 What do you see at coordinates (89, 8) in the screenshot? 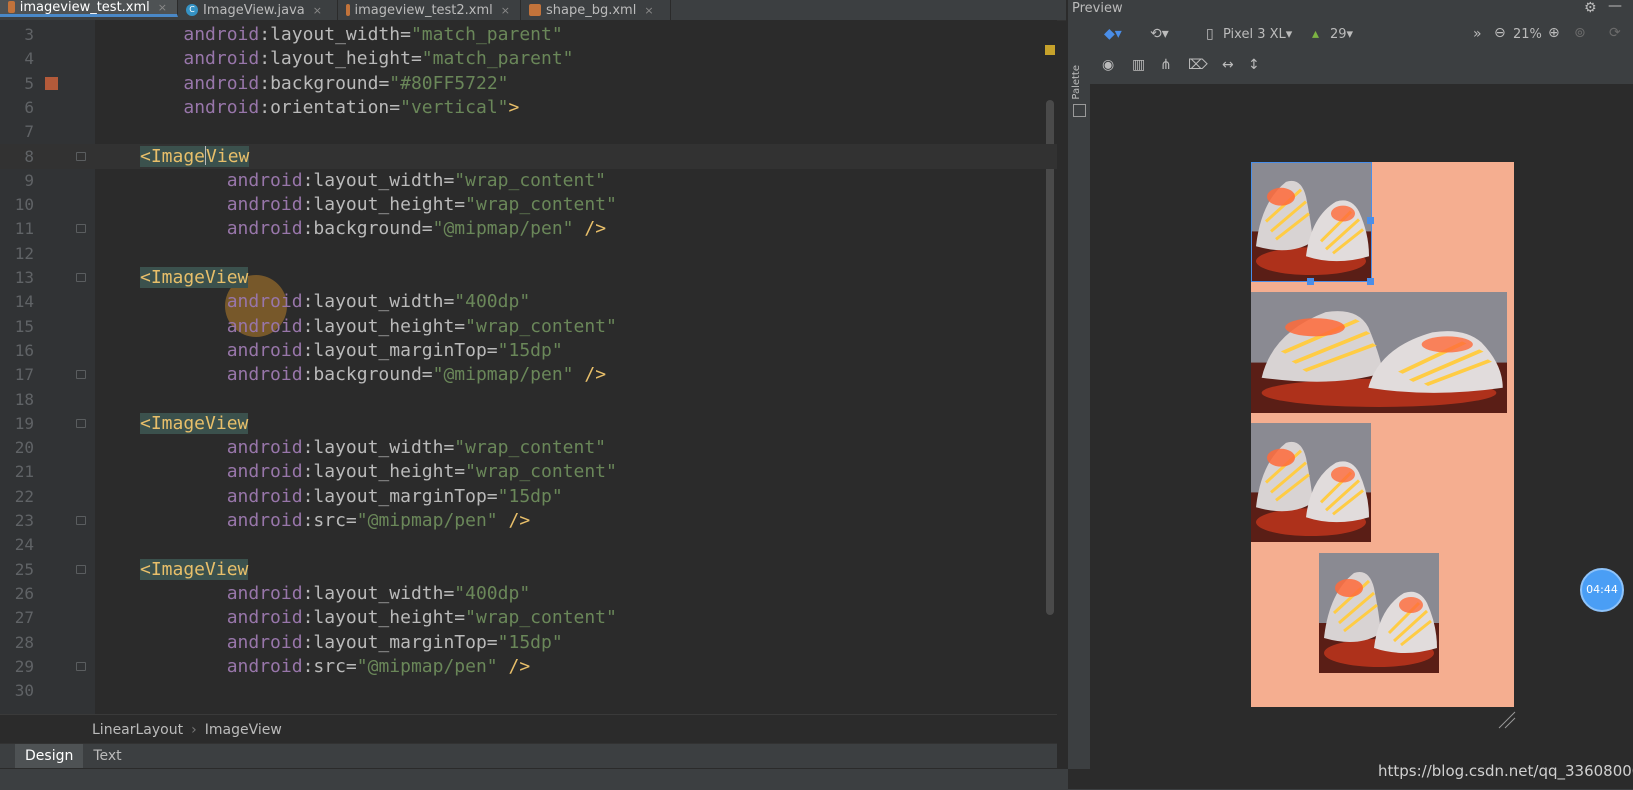
I see `tab-imageview-test-xml: imageview_test.xml ×` at bounding box center [89, 8].